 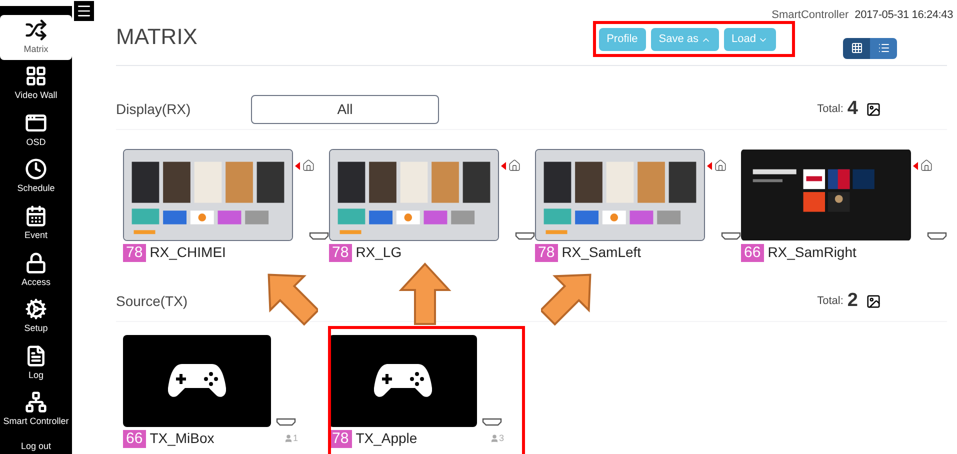 I want to click on device-name: TX_MiBox, so click(x=182, y=438).